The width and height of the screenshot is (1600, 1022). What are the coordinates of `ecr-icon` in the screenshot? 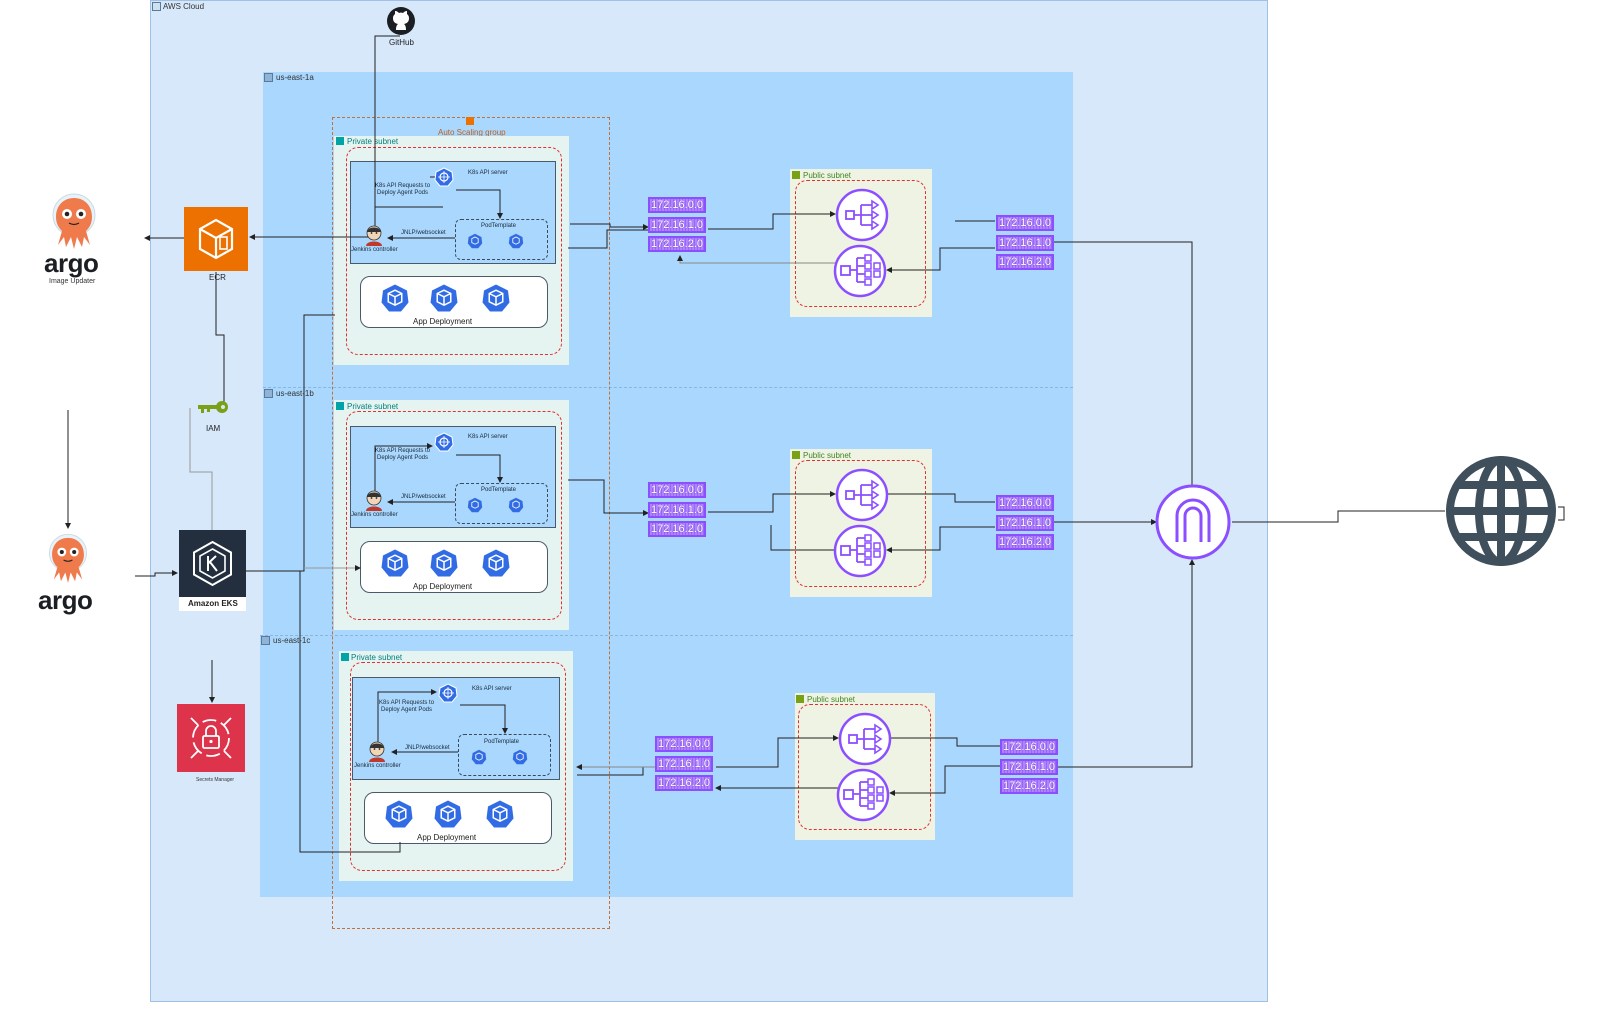 It's located at (216, 239).